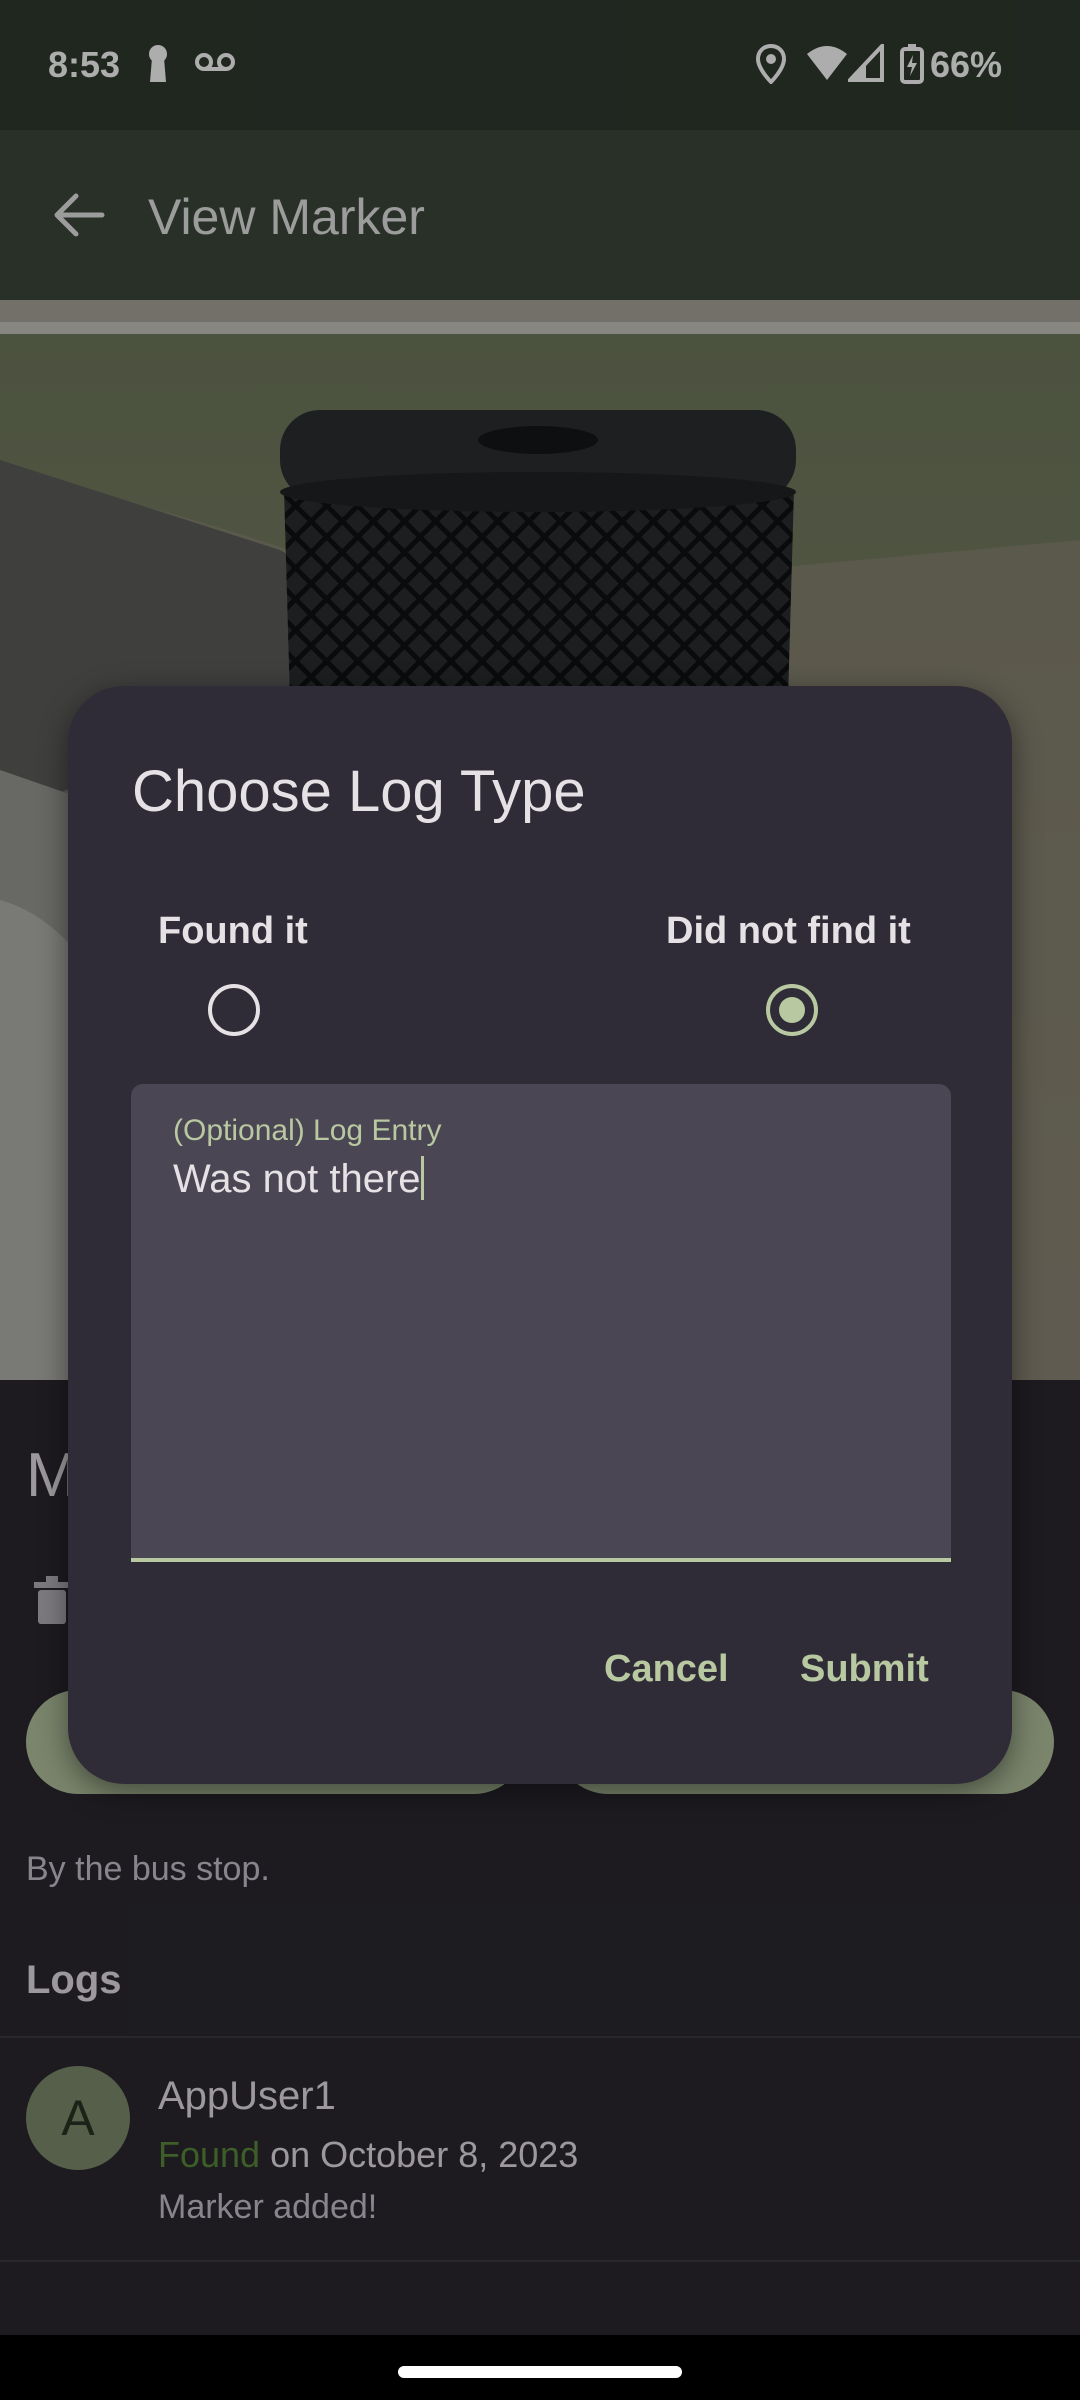 The height and width of the screenshot is (2400, 1080). I want to click on found-it-radio, so click(234, 1010).